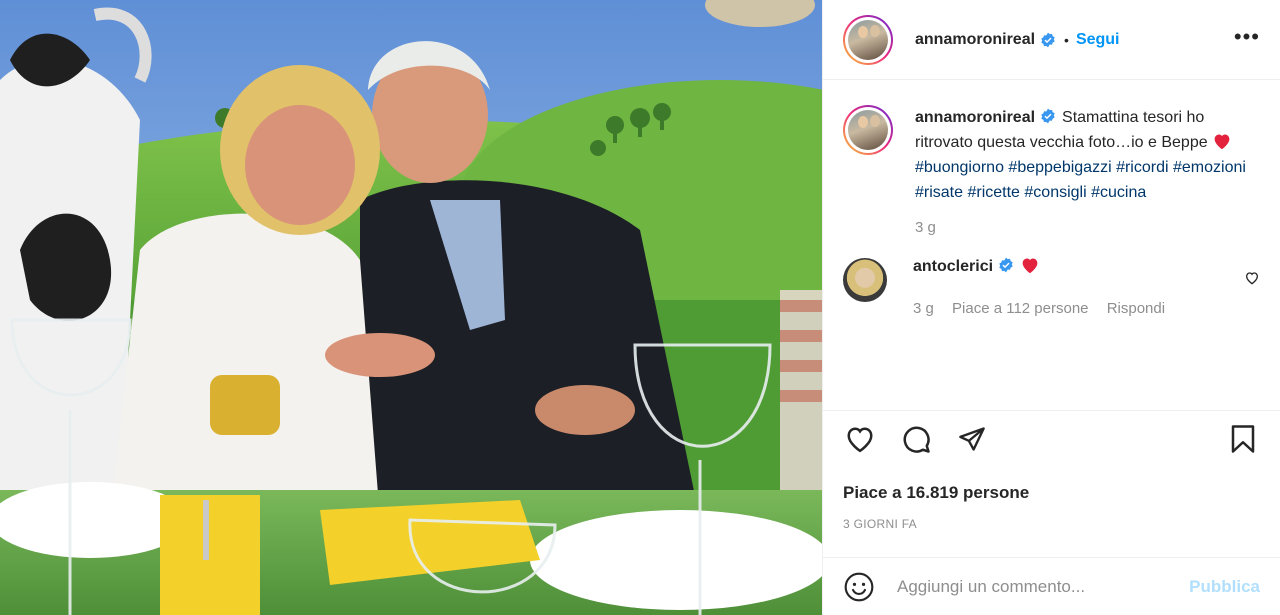  Describe the element at coordinates (1051, 470) in the screenshot. I see `post-actions: Piace a 16.819 persone 3 GIORNI FA` at that location.